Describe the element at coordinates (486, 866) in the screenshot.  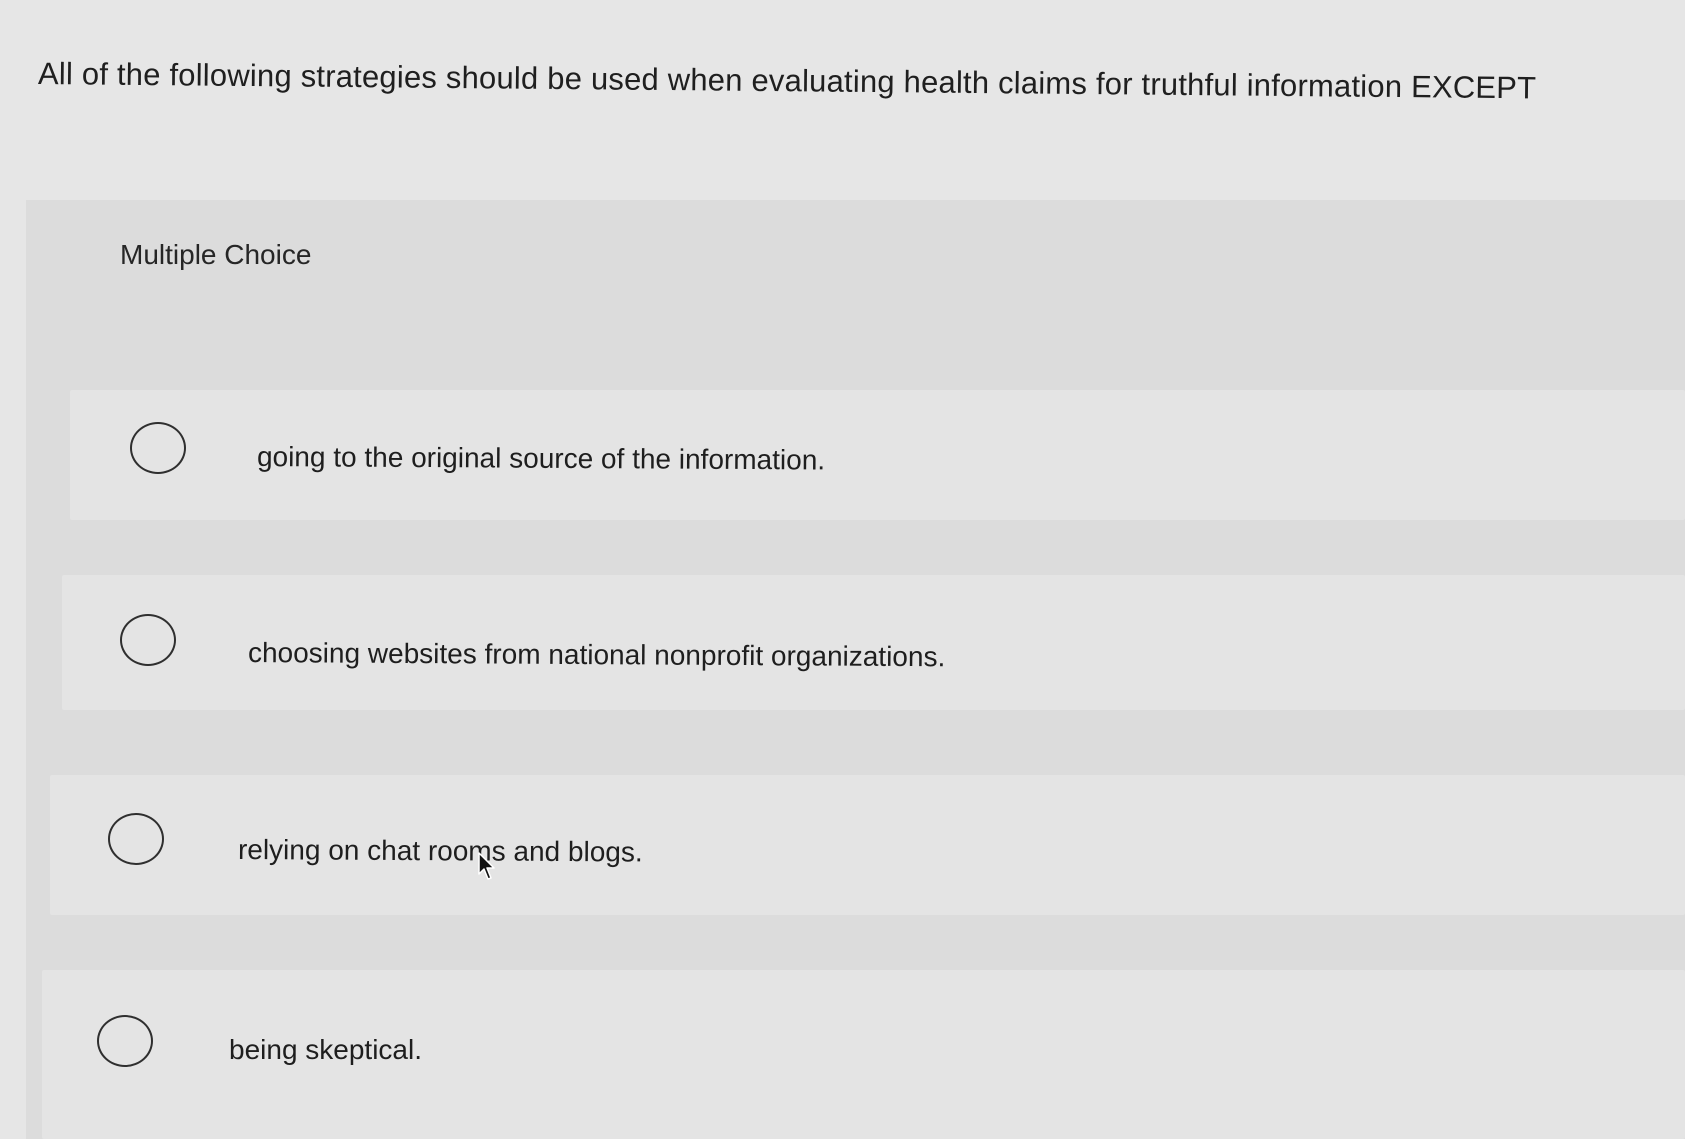
I see `mouse-pointer-icon` at that location.